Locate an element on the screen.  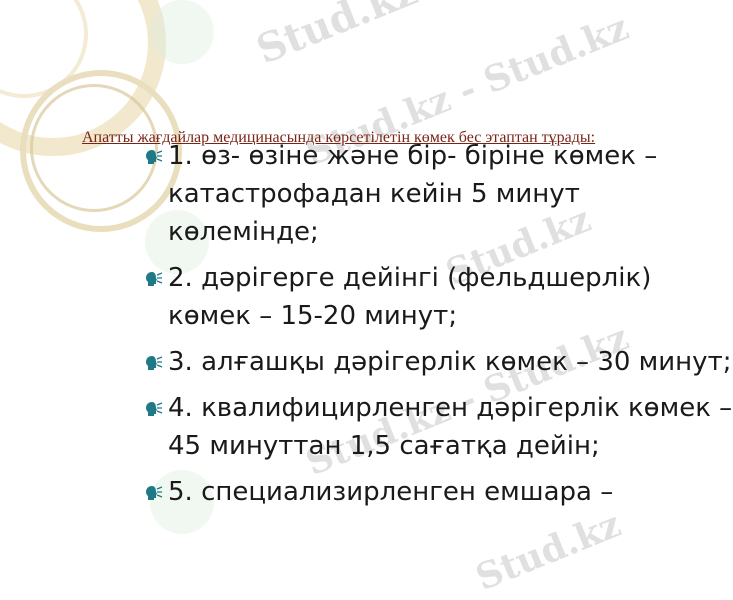
watermark-logo is located at coordinates (182, 32).